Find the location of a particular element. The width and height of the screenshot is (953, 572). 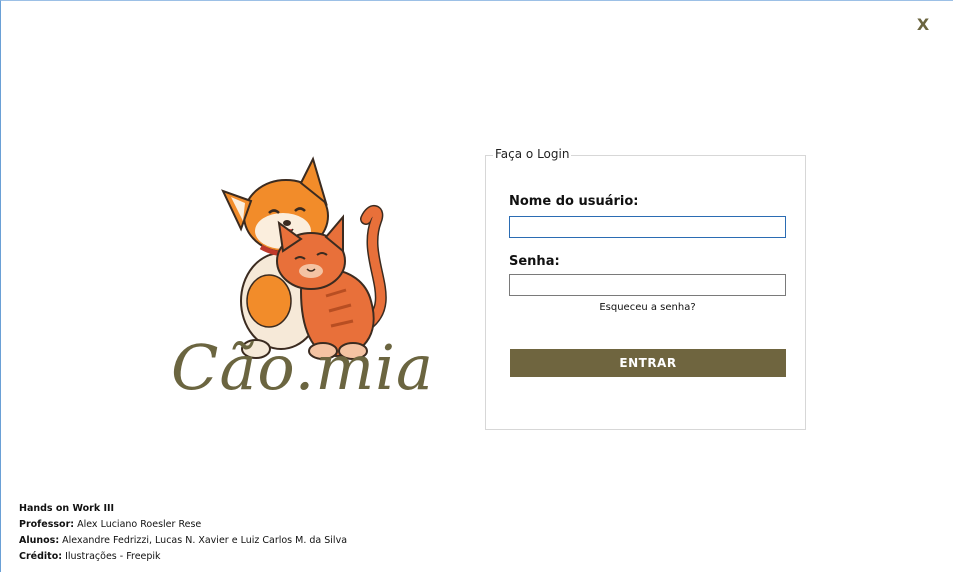

login-button: ENTRAR is located at coordinates (648, 363).